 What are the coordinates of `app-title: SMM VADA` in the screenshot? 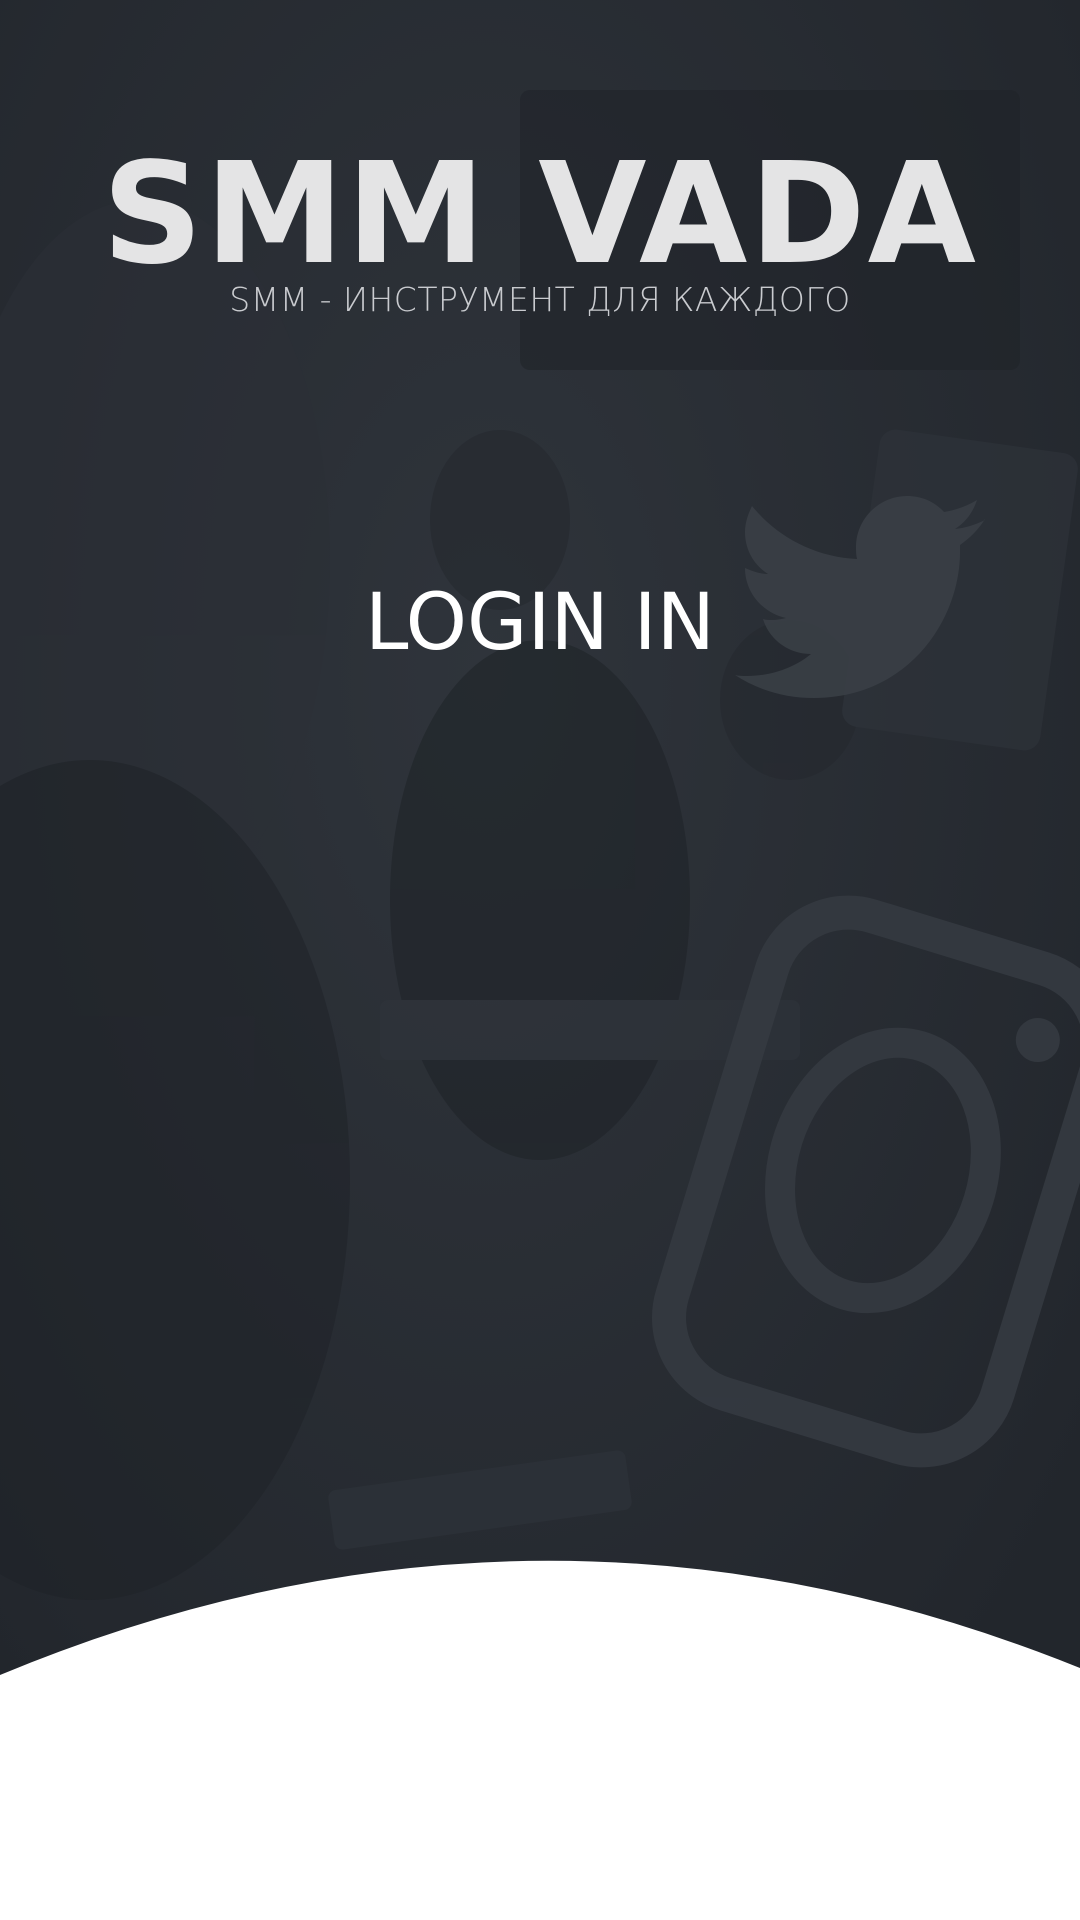 It's located at (540, 214).